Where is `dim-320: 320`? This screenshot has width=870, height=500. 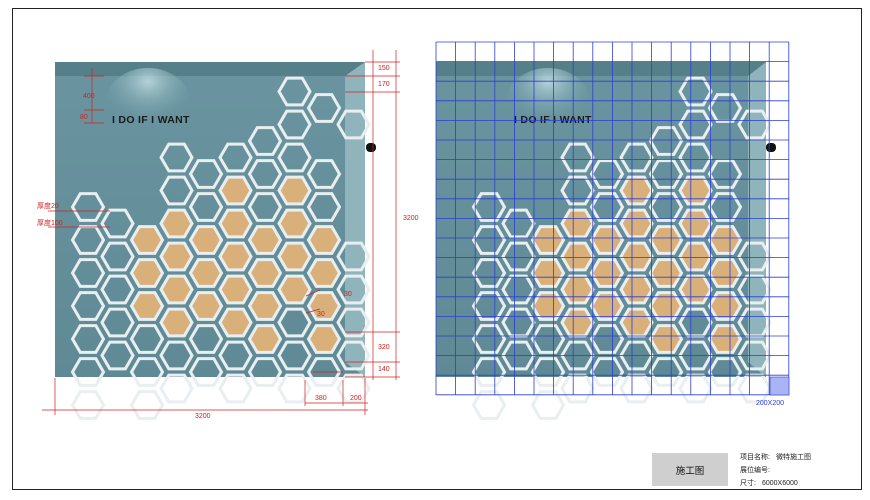 dim-320: 320 is located at coordinates (384, 347).